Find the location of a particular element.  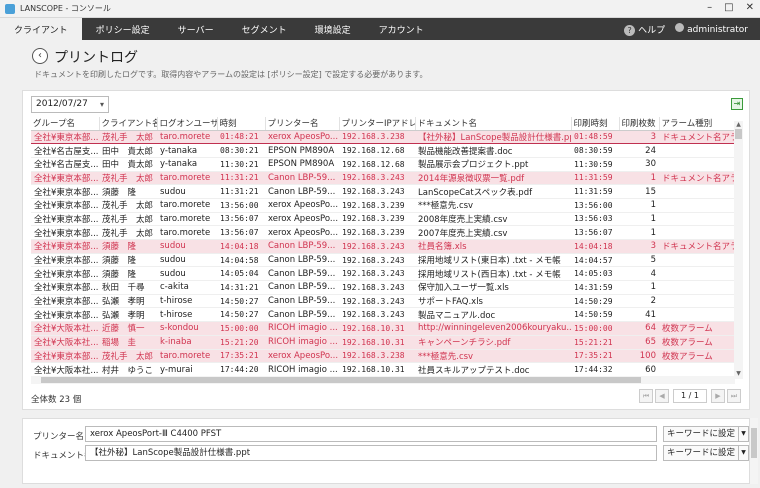

tab-segment: セグメント is located at coordinates (264, 29).